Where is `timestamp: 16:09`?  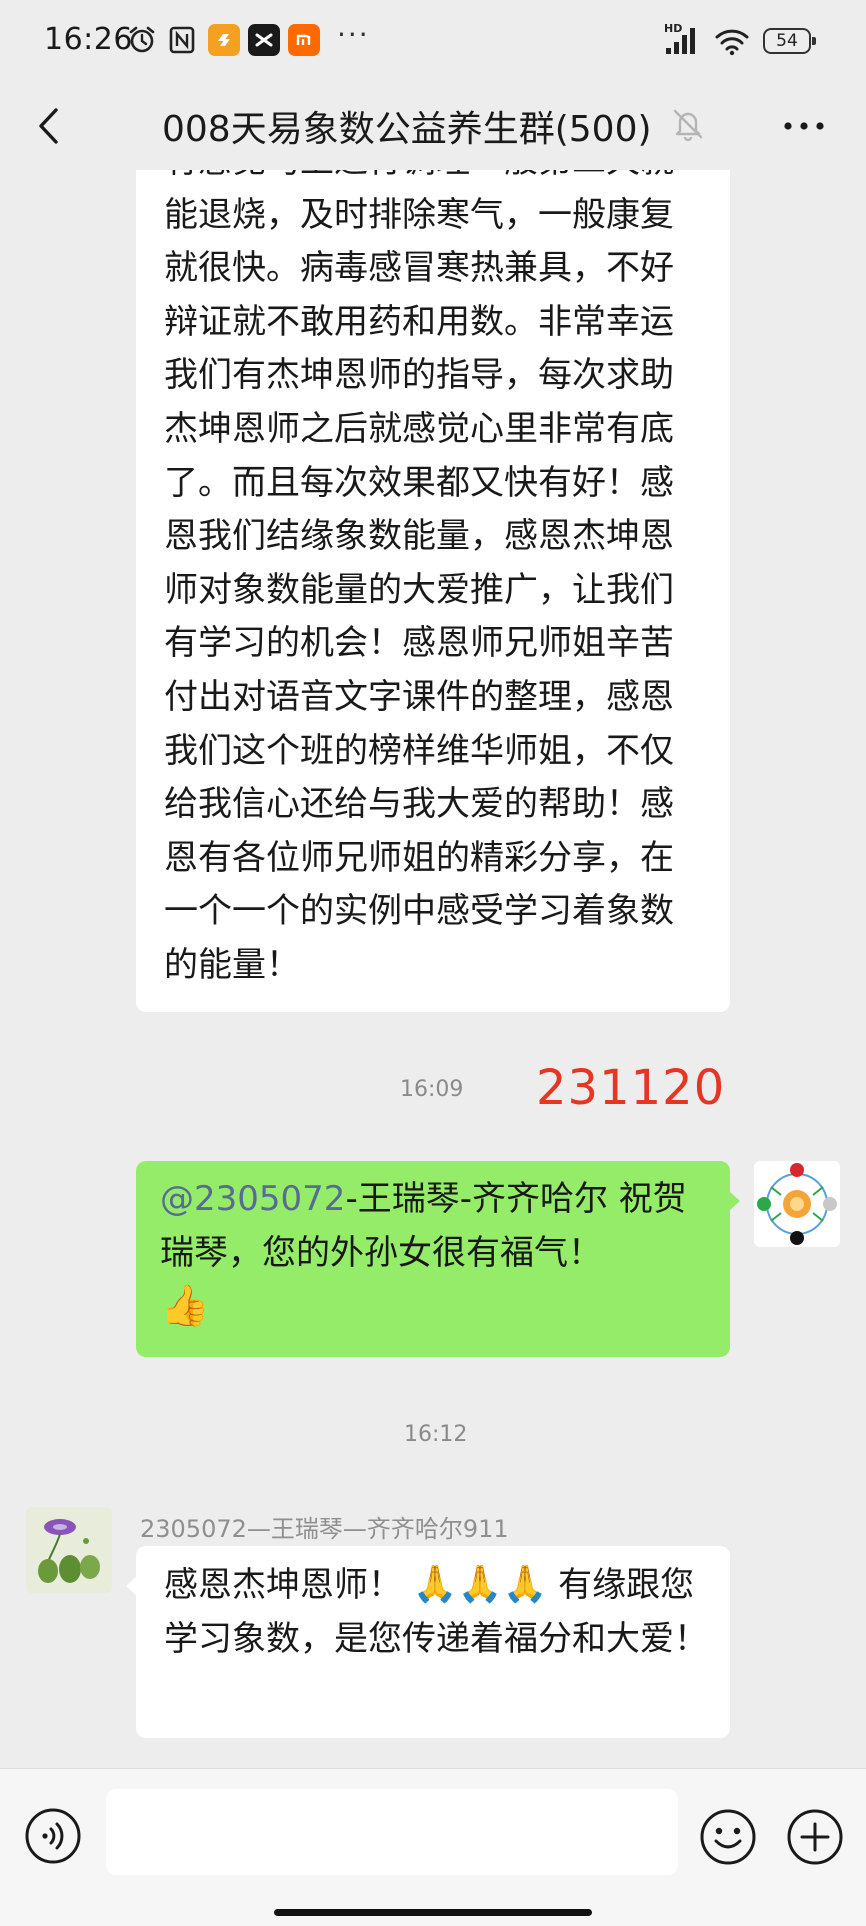 timestamp: 16:09 is located at coordinates (432, 1089).